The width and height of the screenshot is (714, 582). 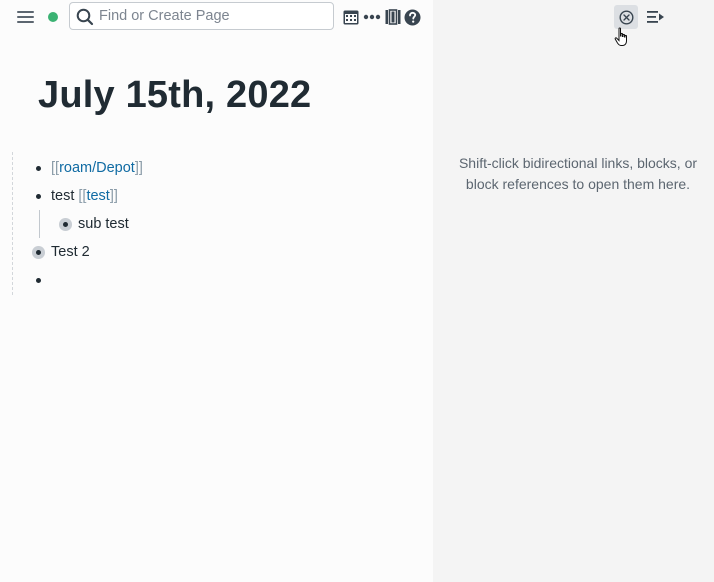 What do you see at coordinates (174, 95) in the screenshot?
I see `page-title: July 15th, 2022` at bounding box center [174, 95].